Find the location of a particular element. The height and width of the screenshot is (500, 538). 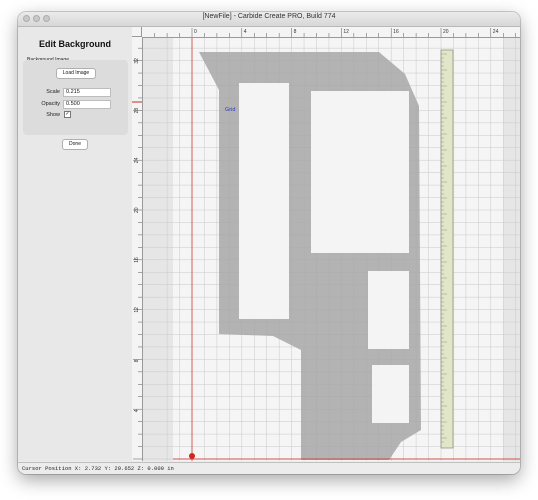

grid-label: Grid is located at coordinates (230, 110).